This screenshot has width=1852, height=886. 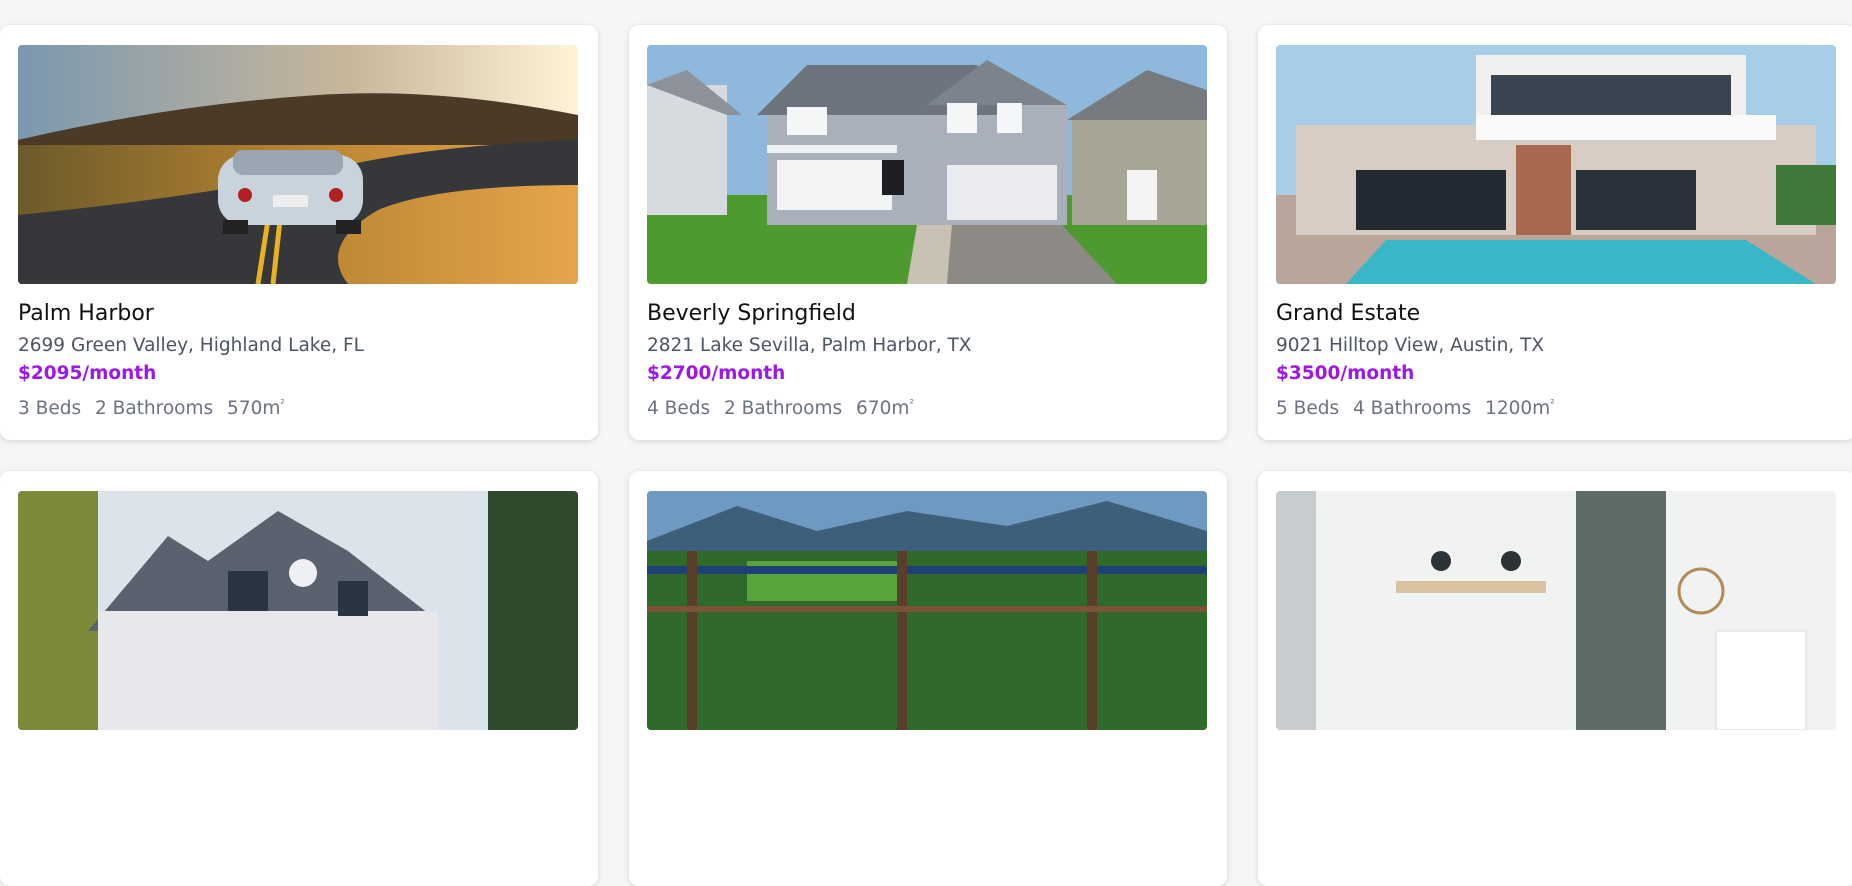 I want to click on area-value: 1200m, so click(x=1518, y=409).